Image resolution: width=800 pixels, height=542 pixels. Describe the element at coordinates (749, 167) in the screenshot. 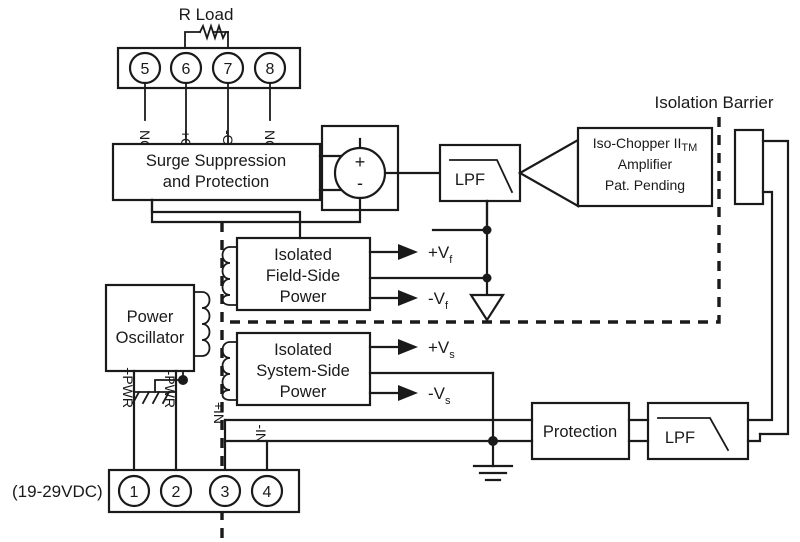

I see `isolation-coupler-block` at that location.